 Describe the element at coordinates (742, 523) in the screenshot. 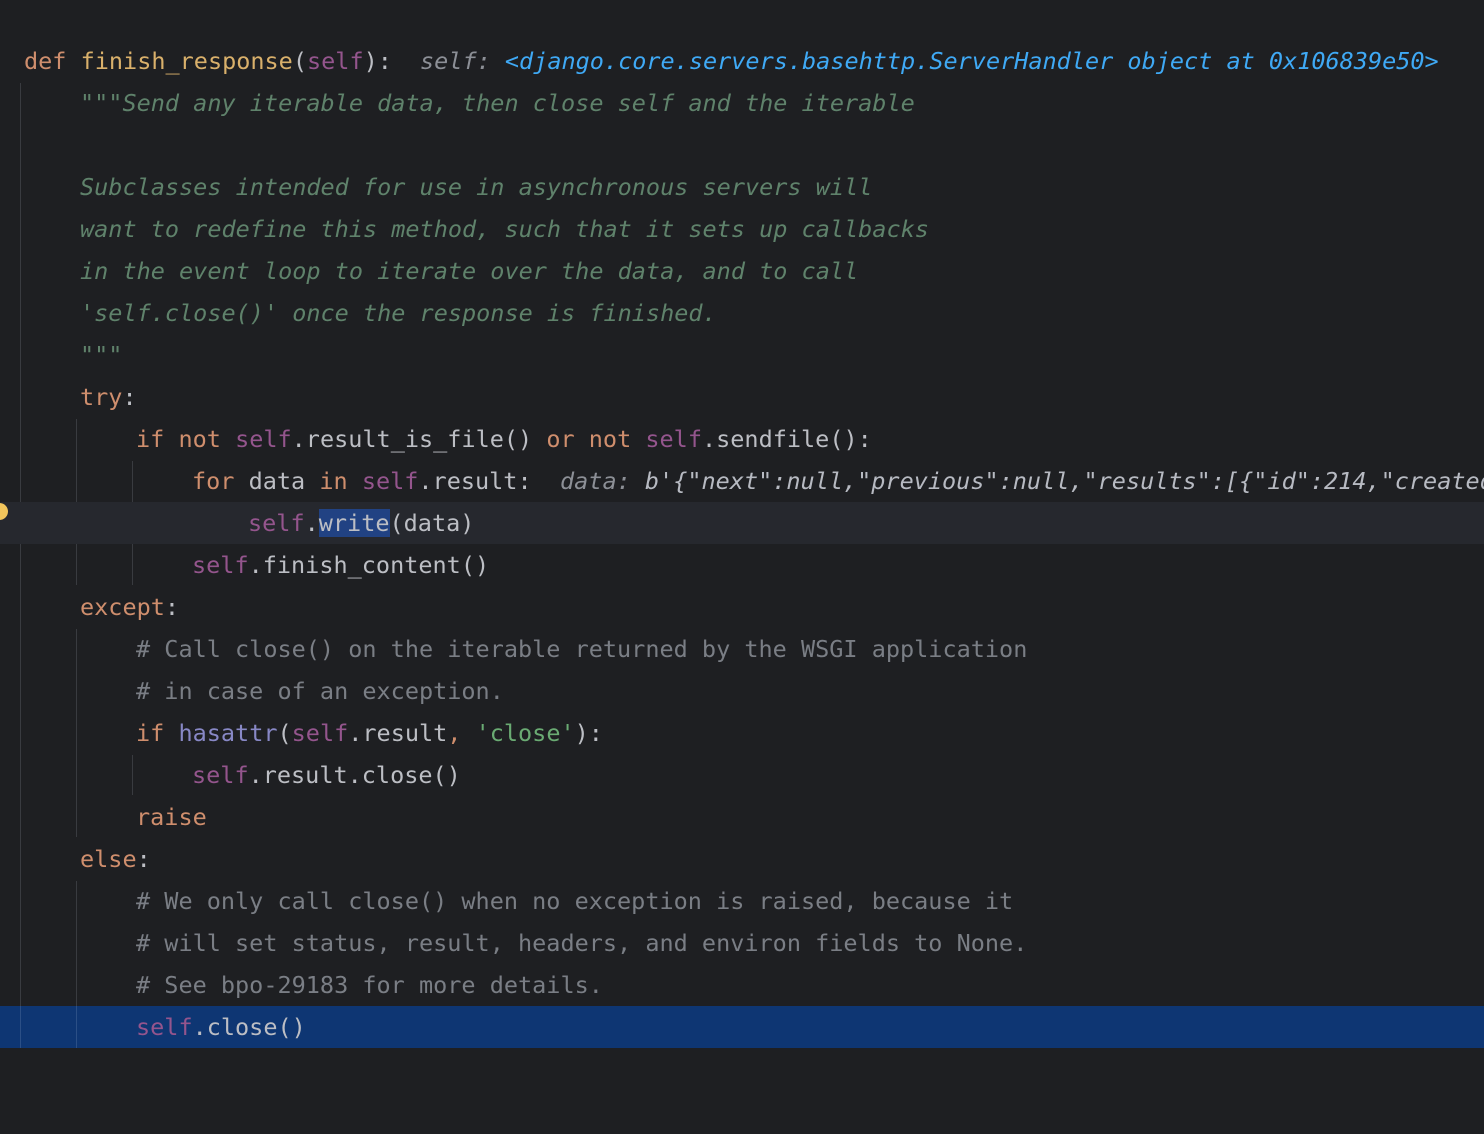

I see `code-line-current: self.write(data)` at that location.